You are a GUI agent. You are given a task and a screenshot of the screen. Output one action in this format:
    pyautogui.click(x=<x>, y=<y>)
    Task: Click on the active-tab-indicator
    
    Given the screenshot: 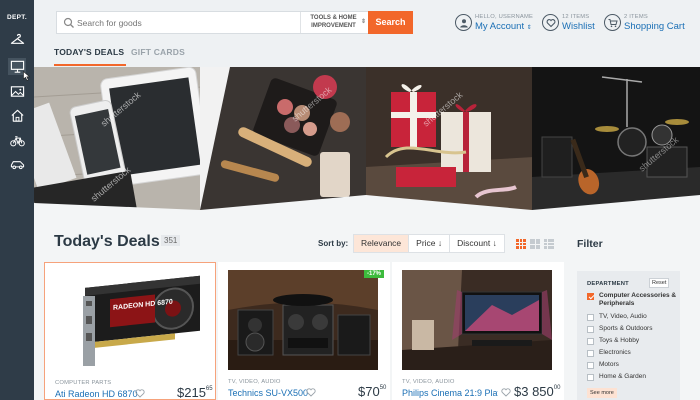 What is the action you would take?
    pyautogui.click(x=90, y=65)
    